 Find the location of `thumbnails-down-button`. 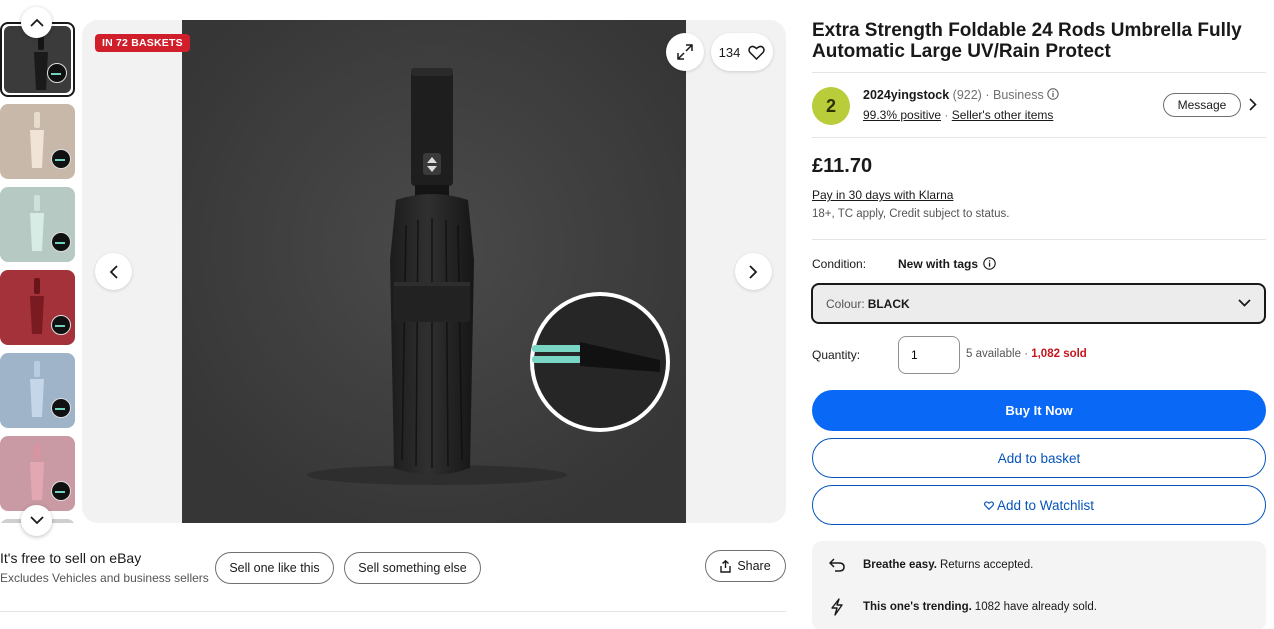

thumbnails-down-button is located at coordinates (36, 520).